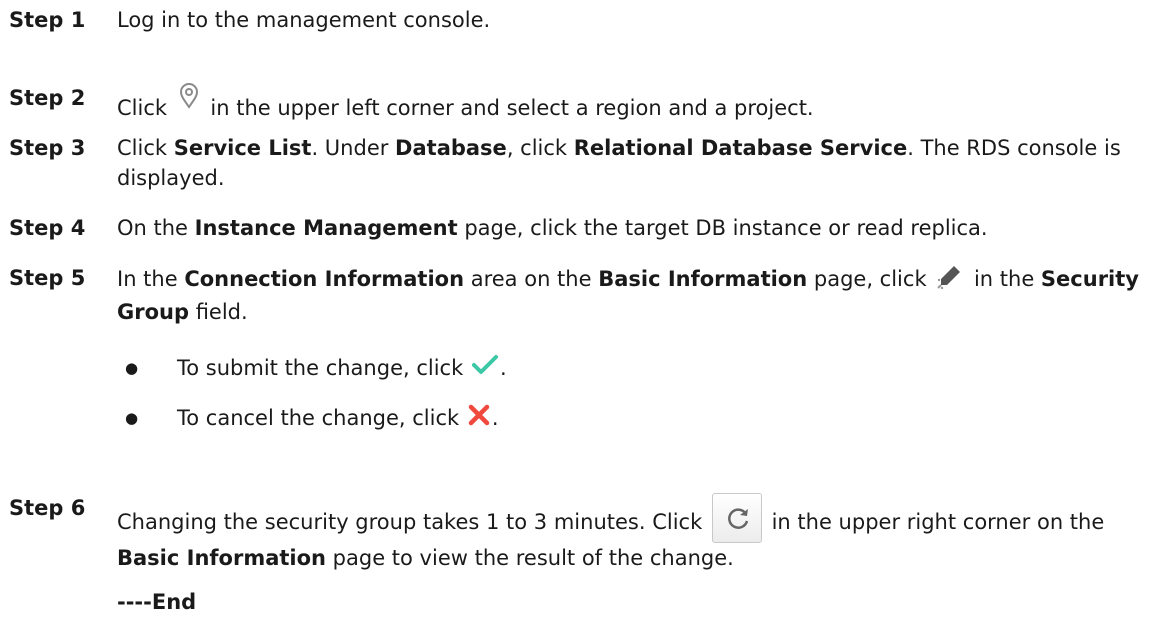 This screenshot has width=1153, height=630. What do you see at coordinates (47, 508) in the screenshot?
I see `step-label: Step 6` at bounding box center [47, 508].